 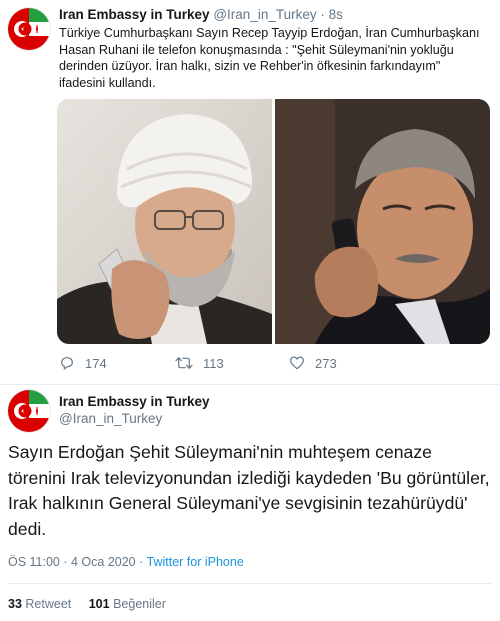 What do you see at coordinates (96, 363) in the screenshot?
I see `reply-count: 174` at bounding box center [96, 363].